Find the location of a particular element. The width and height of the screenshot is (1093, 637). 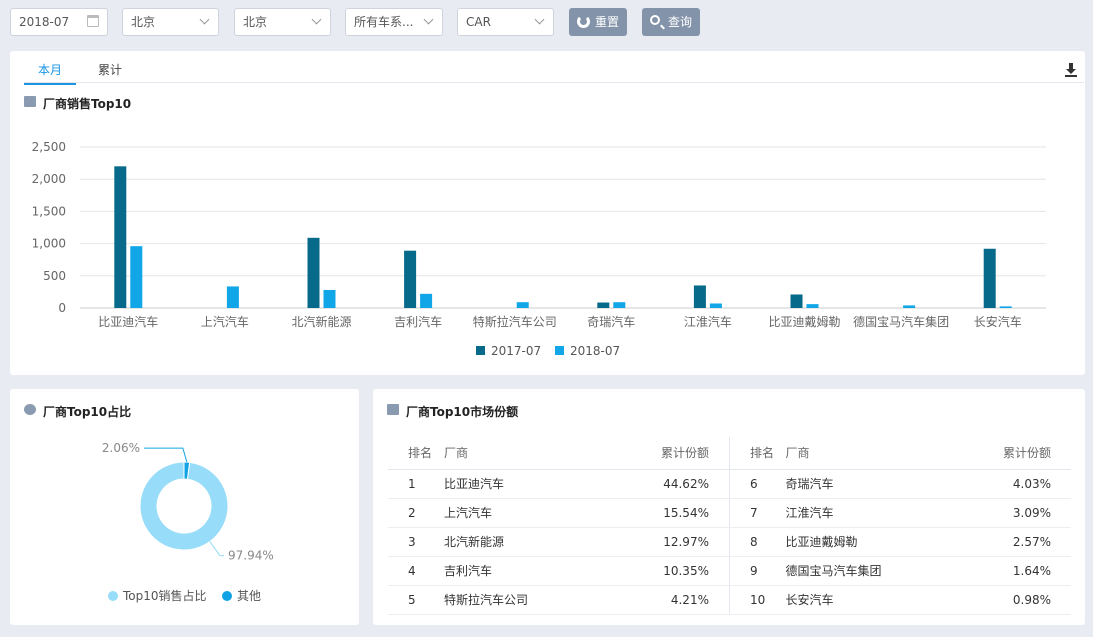

rank-cell: 7 is located at coordinates (757, 513).